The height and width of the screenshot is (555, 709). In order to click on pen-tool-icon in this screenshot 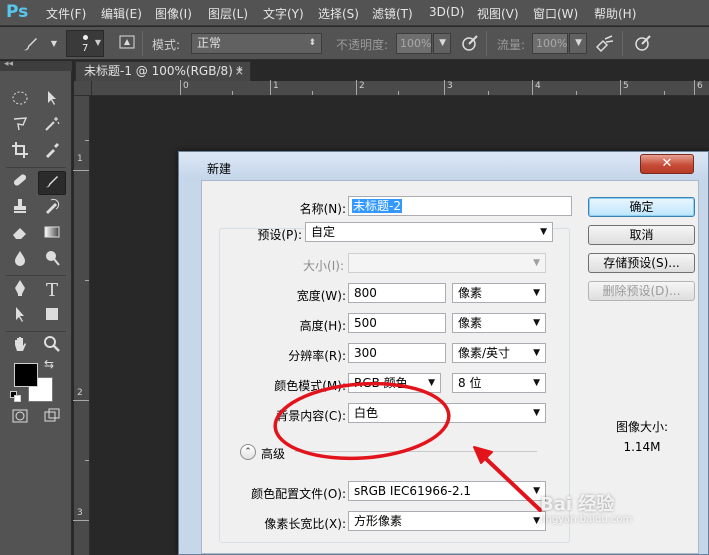, I will do `click(20, 291)`.